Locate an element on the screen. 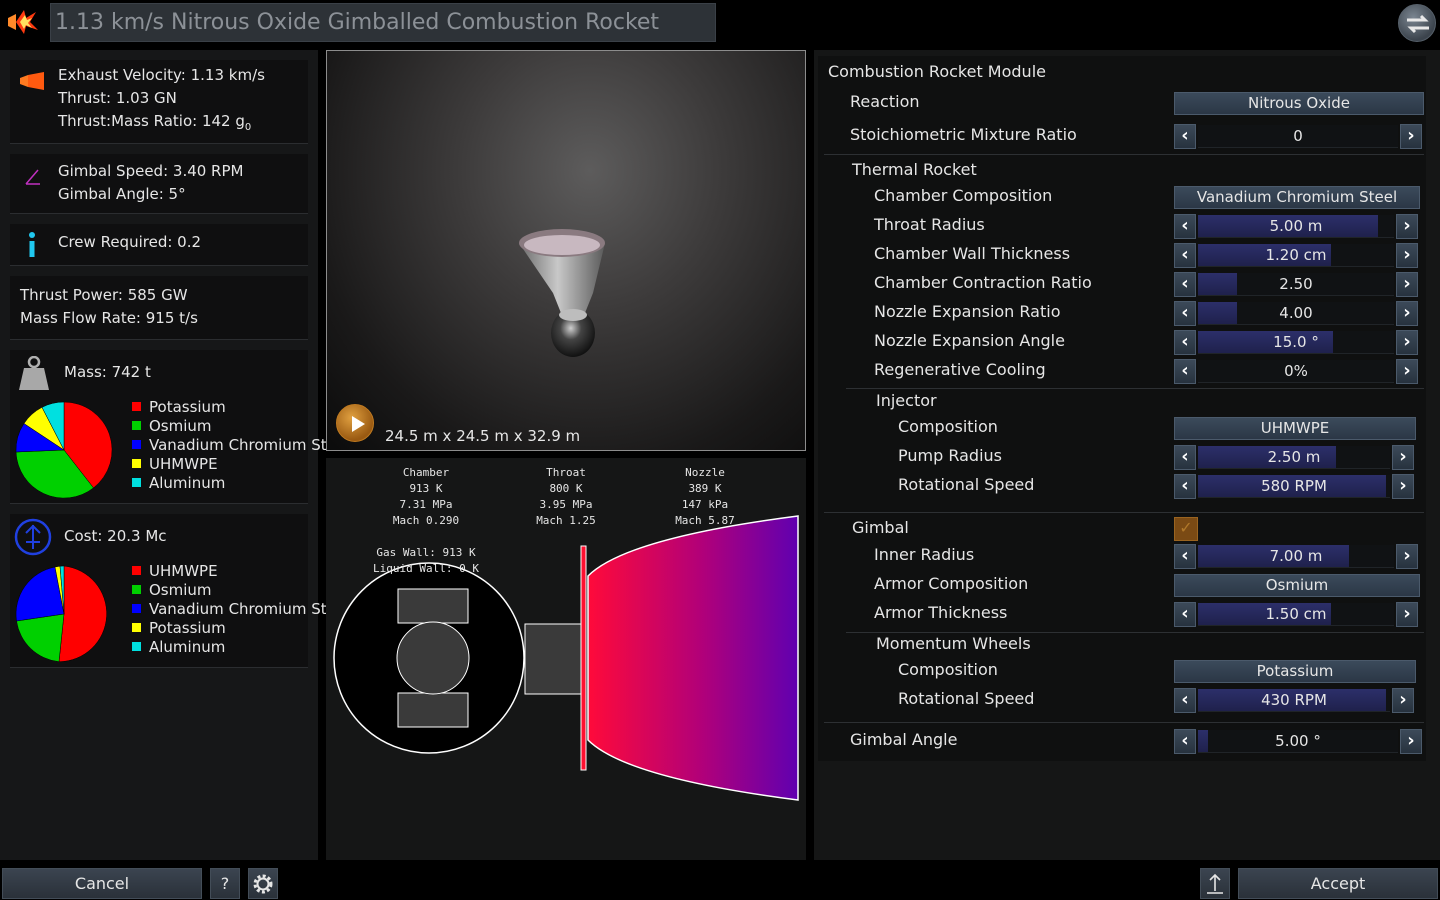 Image resolution: width=1440 pixels, height=900 pixels. gimbal-angle-value: 5.00 ° is located at coordinates (1298, 741).